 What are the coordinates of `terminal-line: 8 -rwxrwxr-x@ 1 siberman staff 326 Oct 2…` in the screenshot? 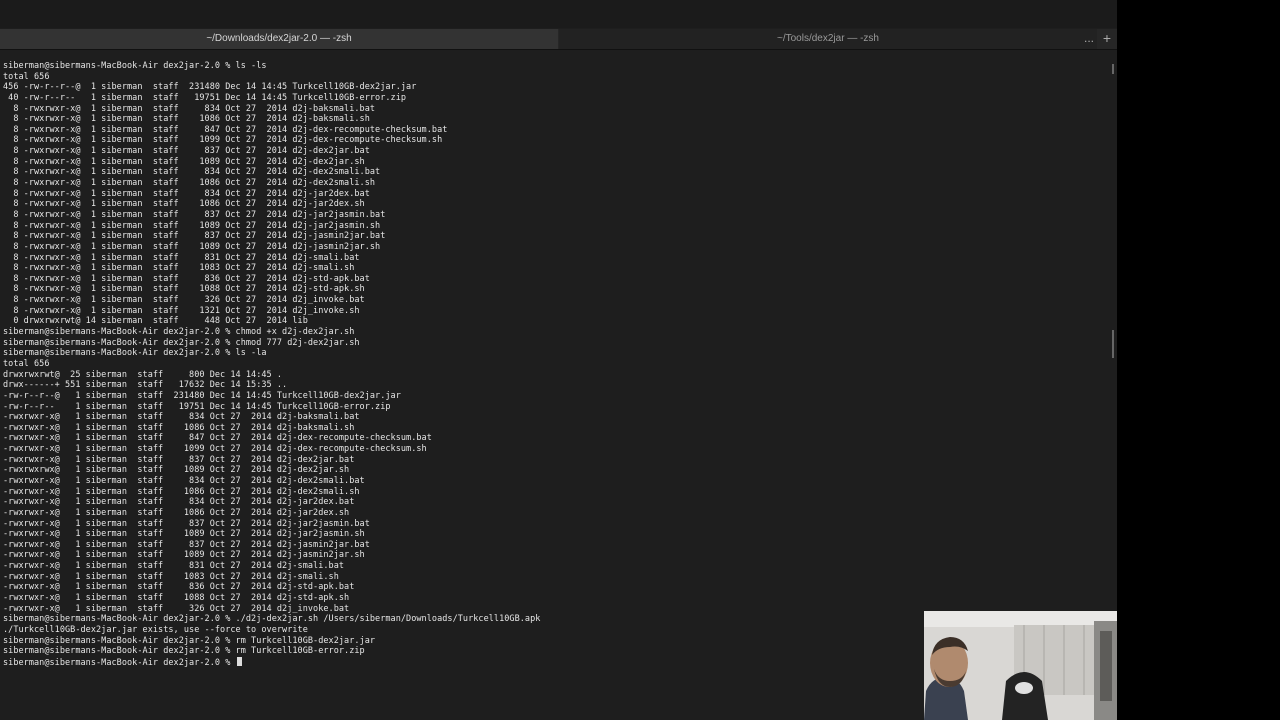 It's located at (184, 300).